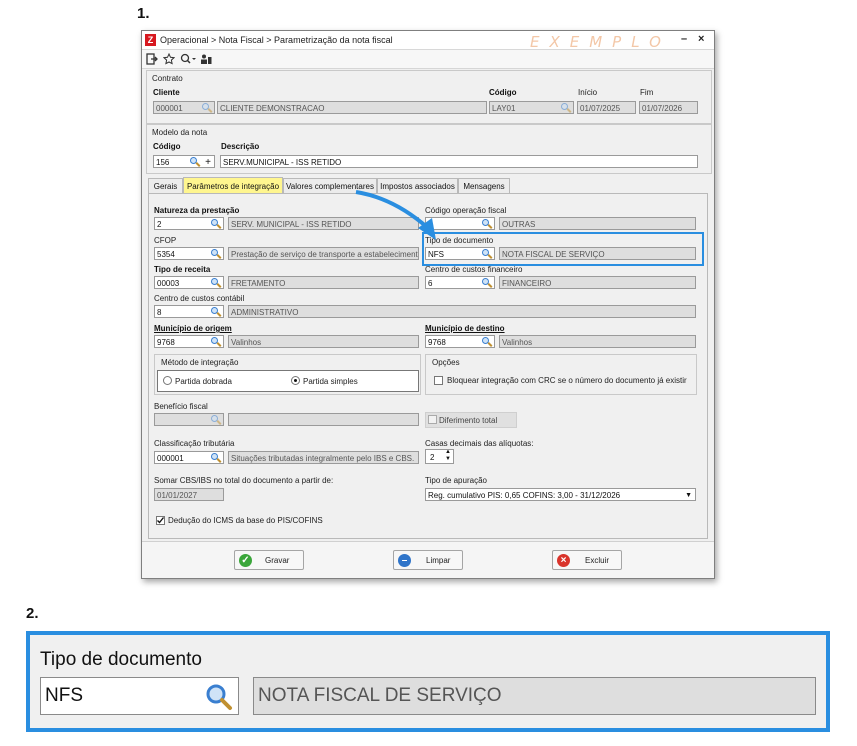 This screenshot has height=746, width=857. I want to click on casas-value: 2, so click(432, 457).